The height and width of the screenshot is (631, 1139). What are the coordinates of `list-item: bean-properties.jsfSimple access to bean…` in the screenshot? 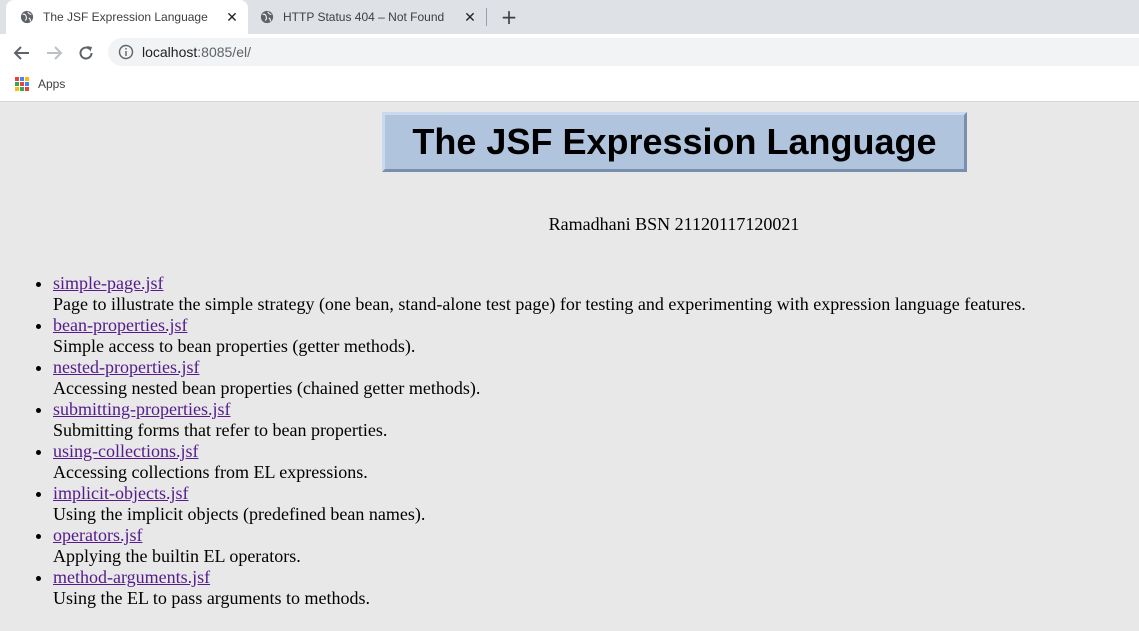 It's located at (539, 336).